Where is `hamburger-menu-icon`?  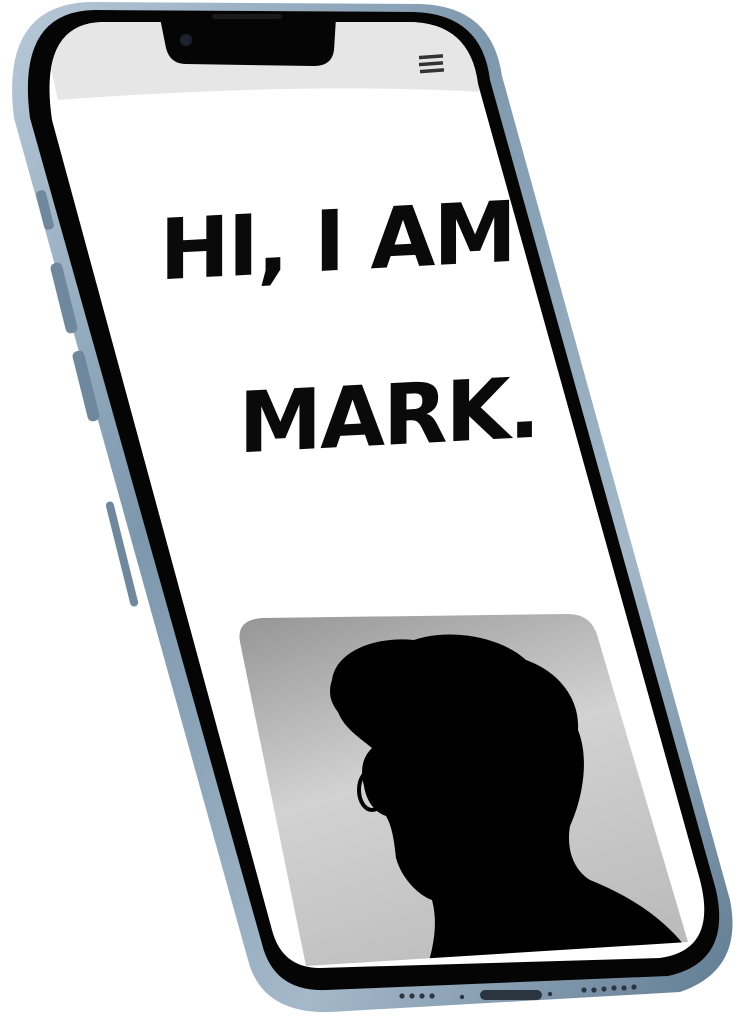
hamburger-menu-icon is located at coordinates (431, 64).